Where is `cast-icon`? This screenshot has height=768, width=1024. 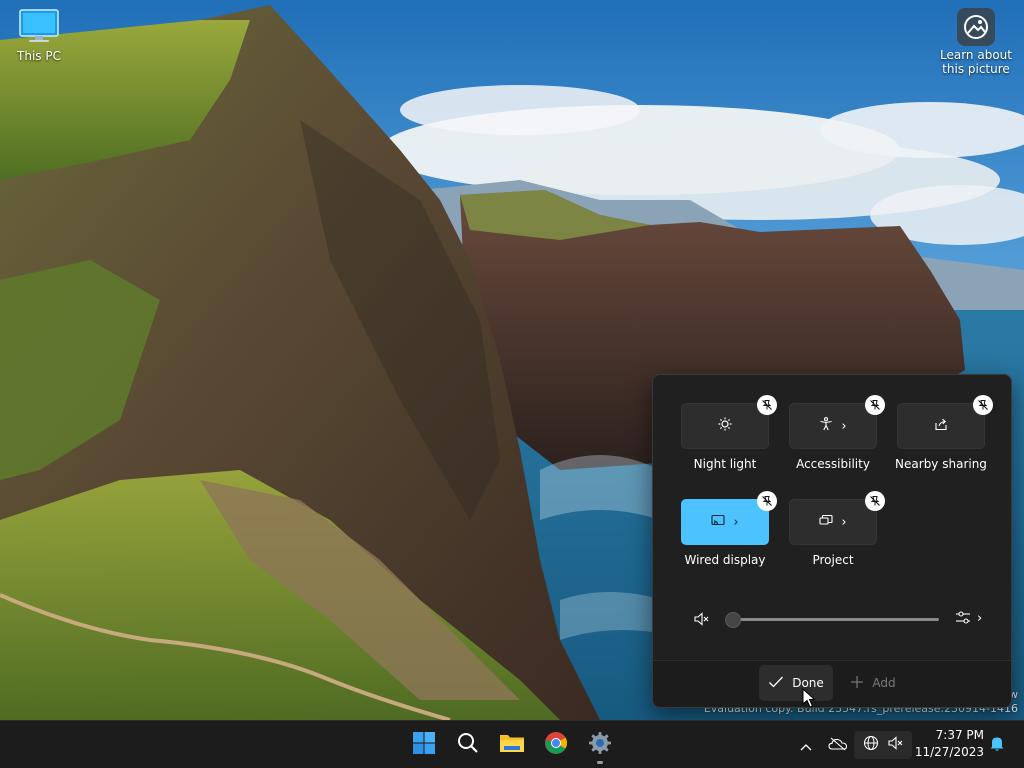 cast-icon is located at coordinates (718, 522).